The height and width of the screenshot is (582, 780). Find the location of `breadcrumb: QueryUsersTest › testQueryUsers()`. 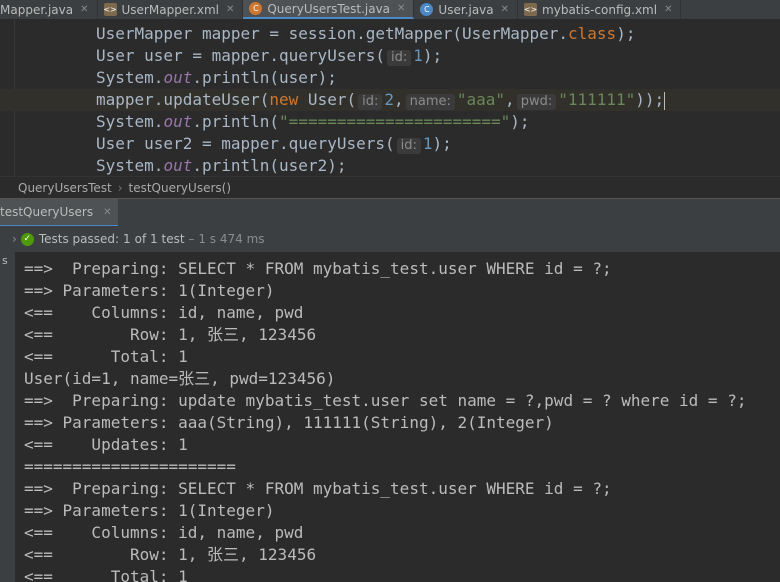

breadcrumb: QueryUsersTest › testQueryUsers() is located at coordinates (390, 187).